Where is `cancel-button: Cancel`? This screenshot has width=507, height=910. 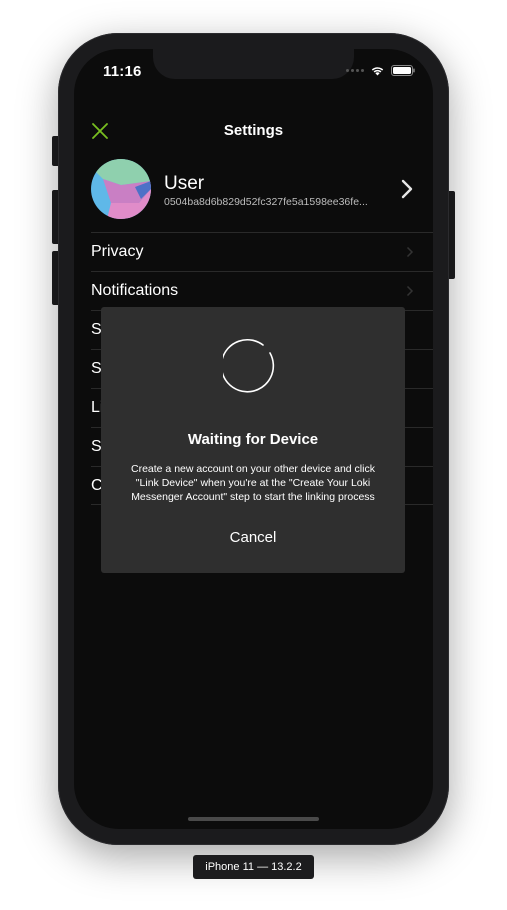 cancel-button: Cancel is located at coordinates (253, 537).